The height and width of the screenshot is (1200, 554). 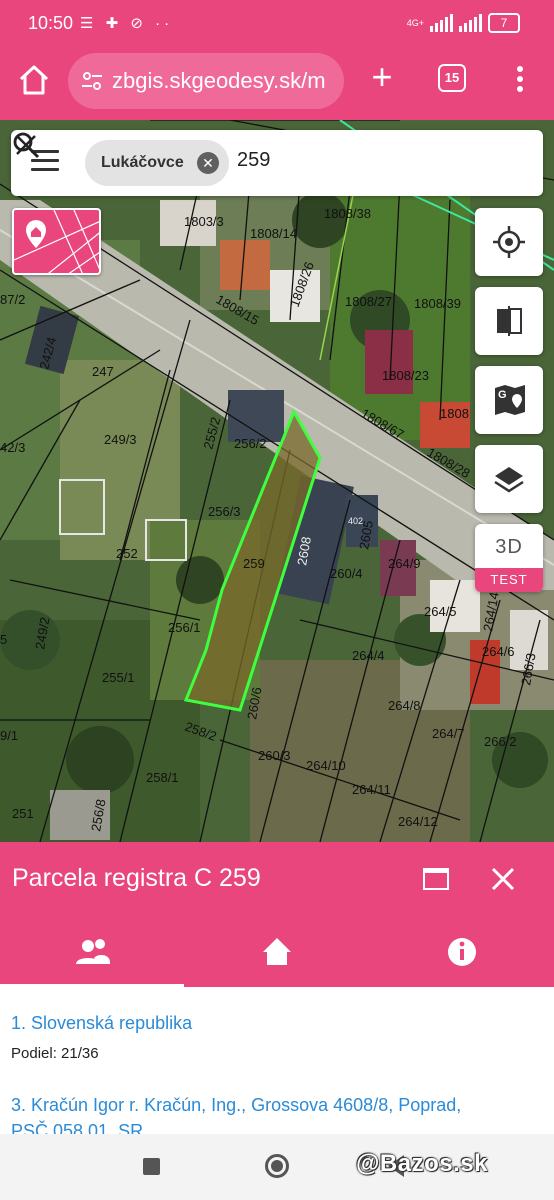 I want to click on status-notification-icons: ☰ ✚ ⊘ ··, so click(x=127, y=23).